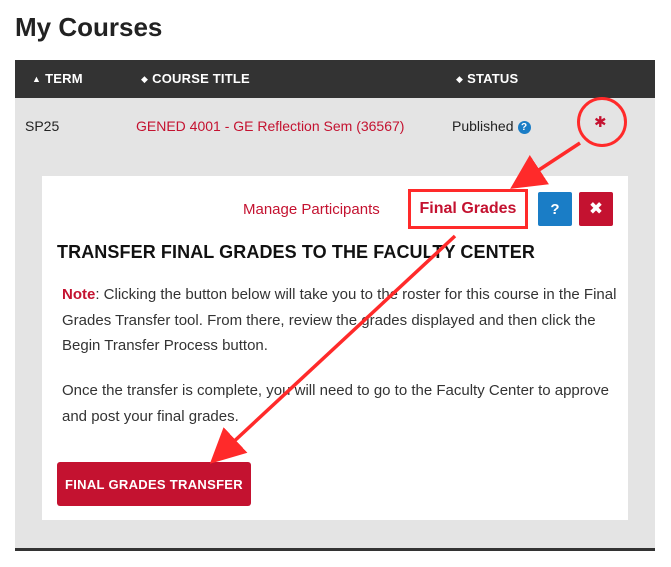 The height and width of the screenshot is (567, 671). Describe the element at coordinates (57, 78) in the screenshot. I see `header-term: ▲ TERM` at that location.